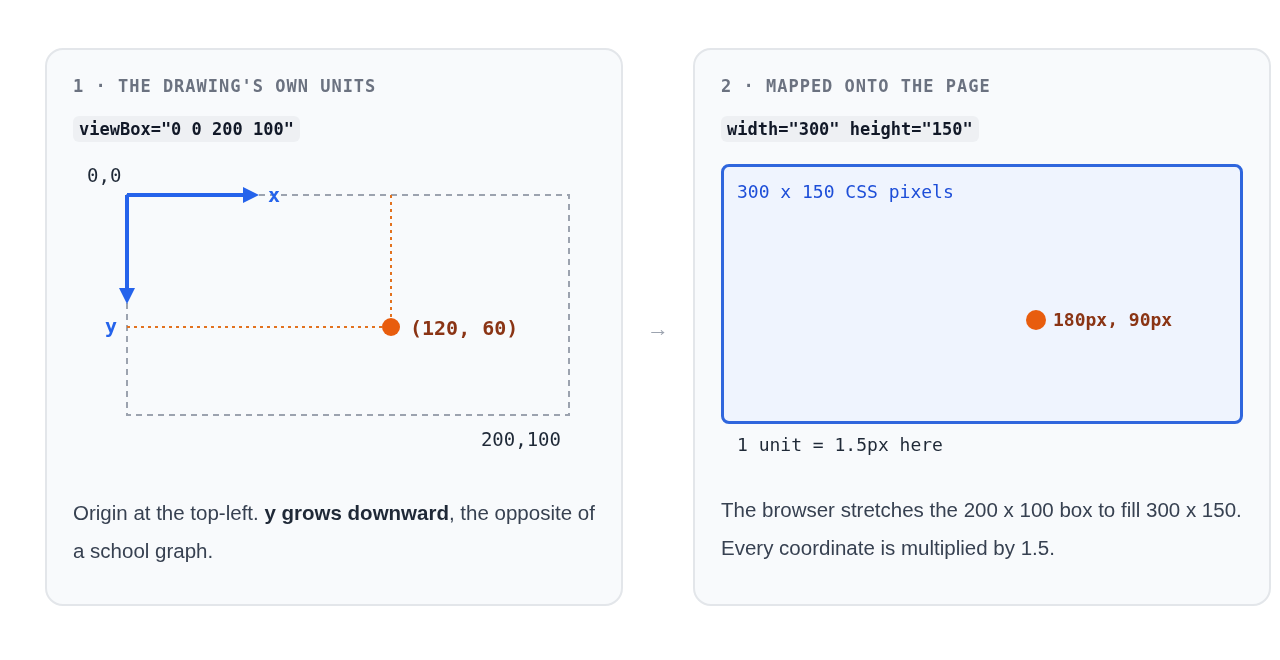  I want to click on panel-title: 1 · THE DRAWING'S OWN UNITS, so click(225, 86).